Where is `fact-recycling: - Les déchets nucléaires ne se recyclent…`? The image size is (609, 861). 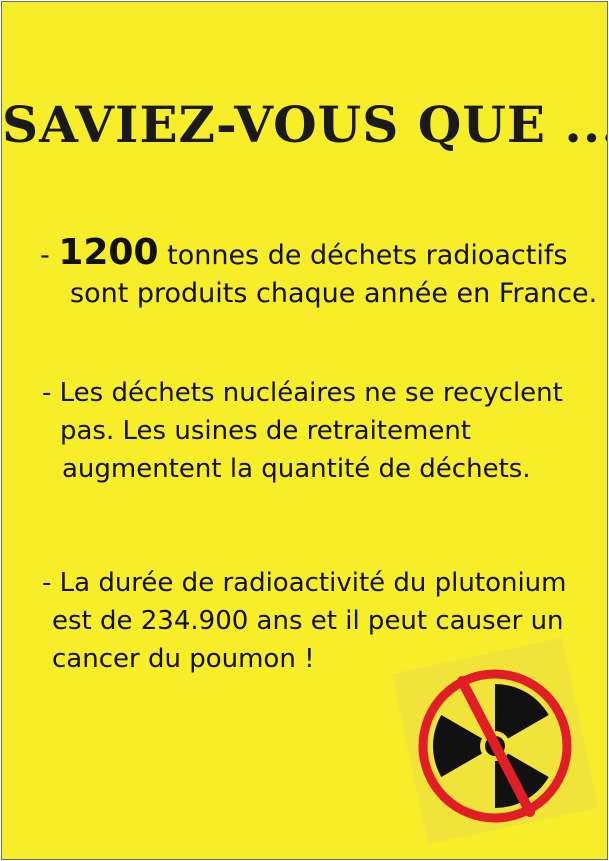 fact-recycling: - Les déchets nucléaires ne se recyclent… is located at coordinates (302, 431).